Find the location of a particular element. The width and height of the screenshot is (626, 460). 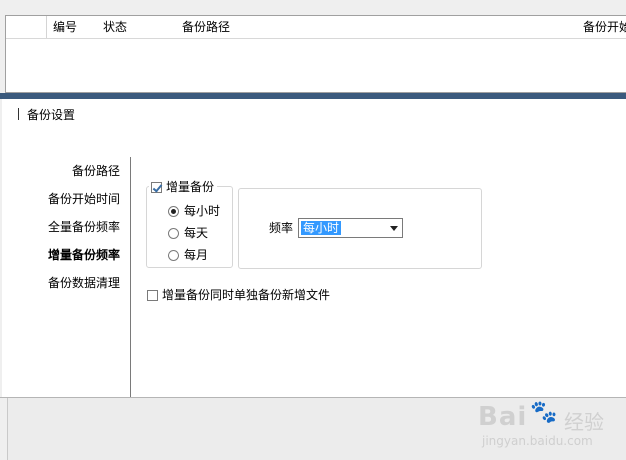

nav-divider is located at coordinates (130, 277).